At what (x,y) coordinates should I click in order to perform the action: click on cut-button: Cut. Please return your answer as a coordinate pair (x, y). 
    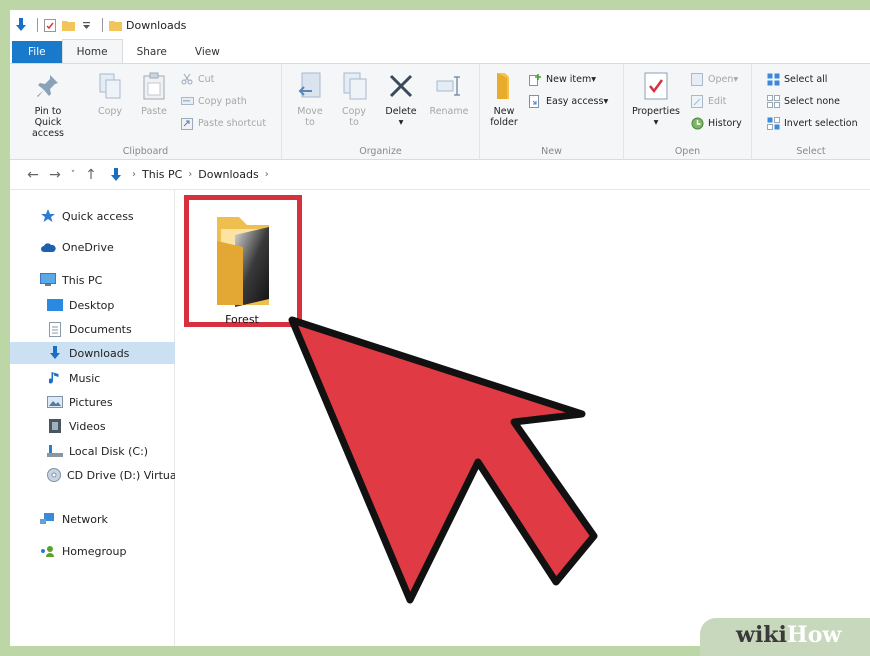
    Looking at the image, I should click on (197, 79).